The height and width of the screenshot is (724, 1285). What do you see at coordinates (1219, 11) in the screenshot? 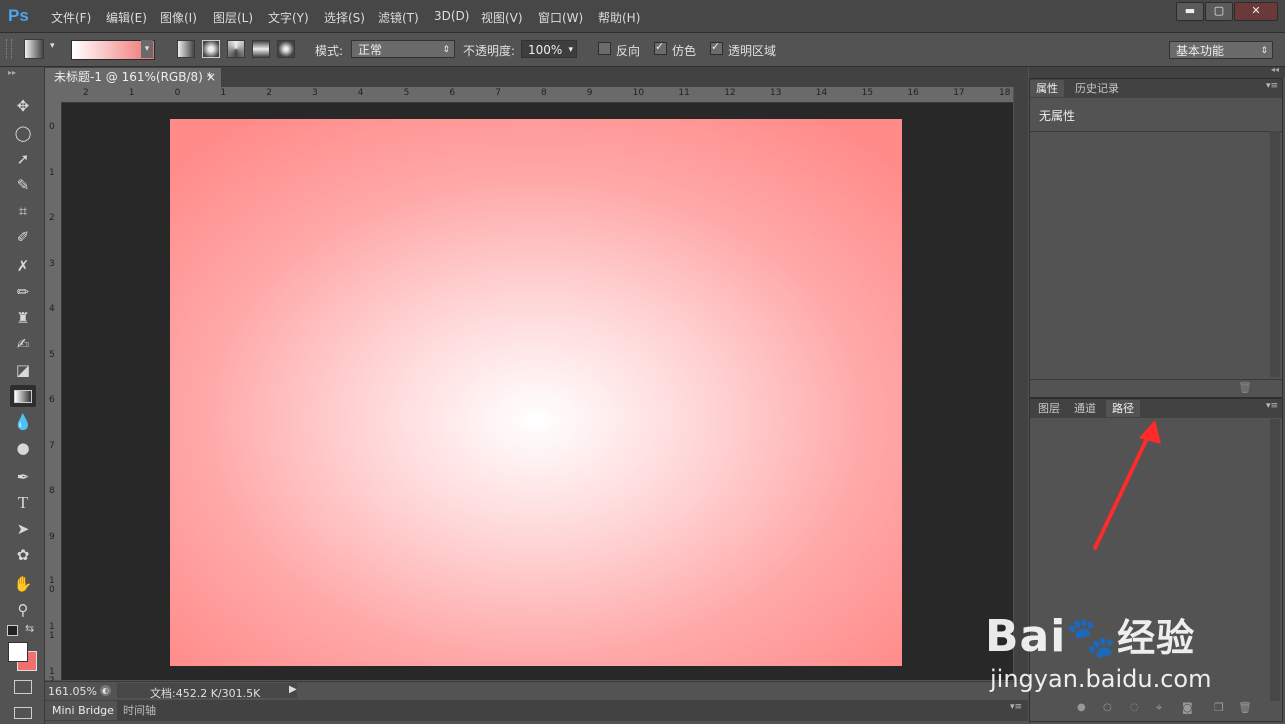
I see `maximize-button: ▢` at bounding box center [1219, 11].